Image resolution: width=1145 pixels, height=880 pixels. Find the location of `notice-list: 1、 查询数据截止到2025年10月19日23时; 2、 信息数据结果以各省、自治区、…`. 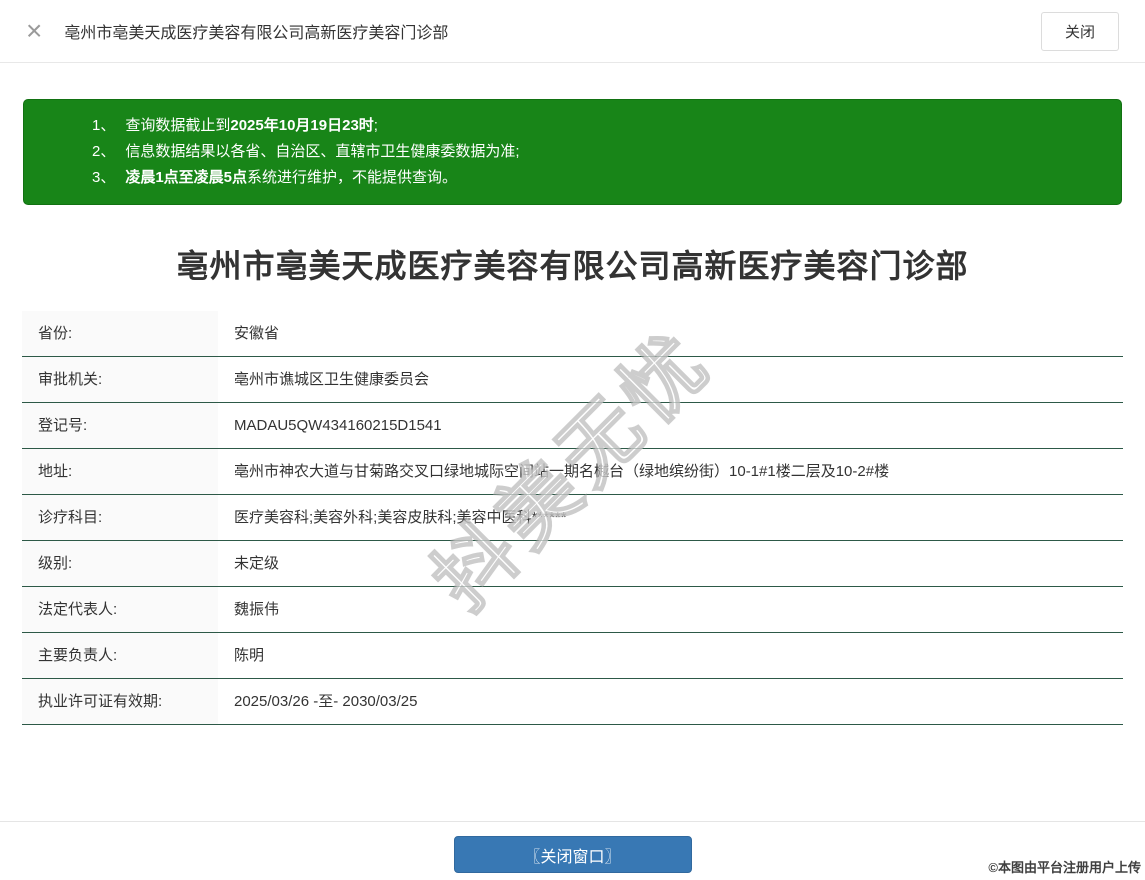

notice-list: 1、 查询数据截止到2025年10月19日23时; 2、 信息数据结果以各省、自治区、… is located at coordinates (596, 152).